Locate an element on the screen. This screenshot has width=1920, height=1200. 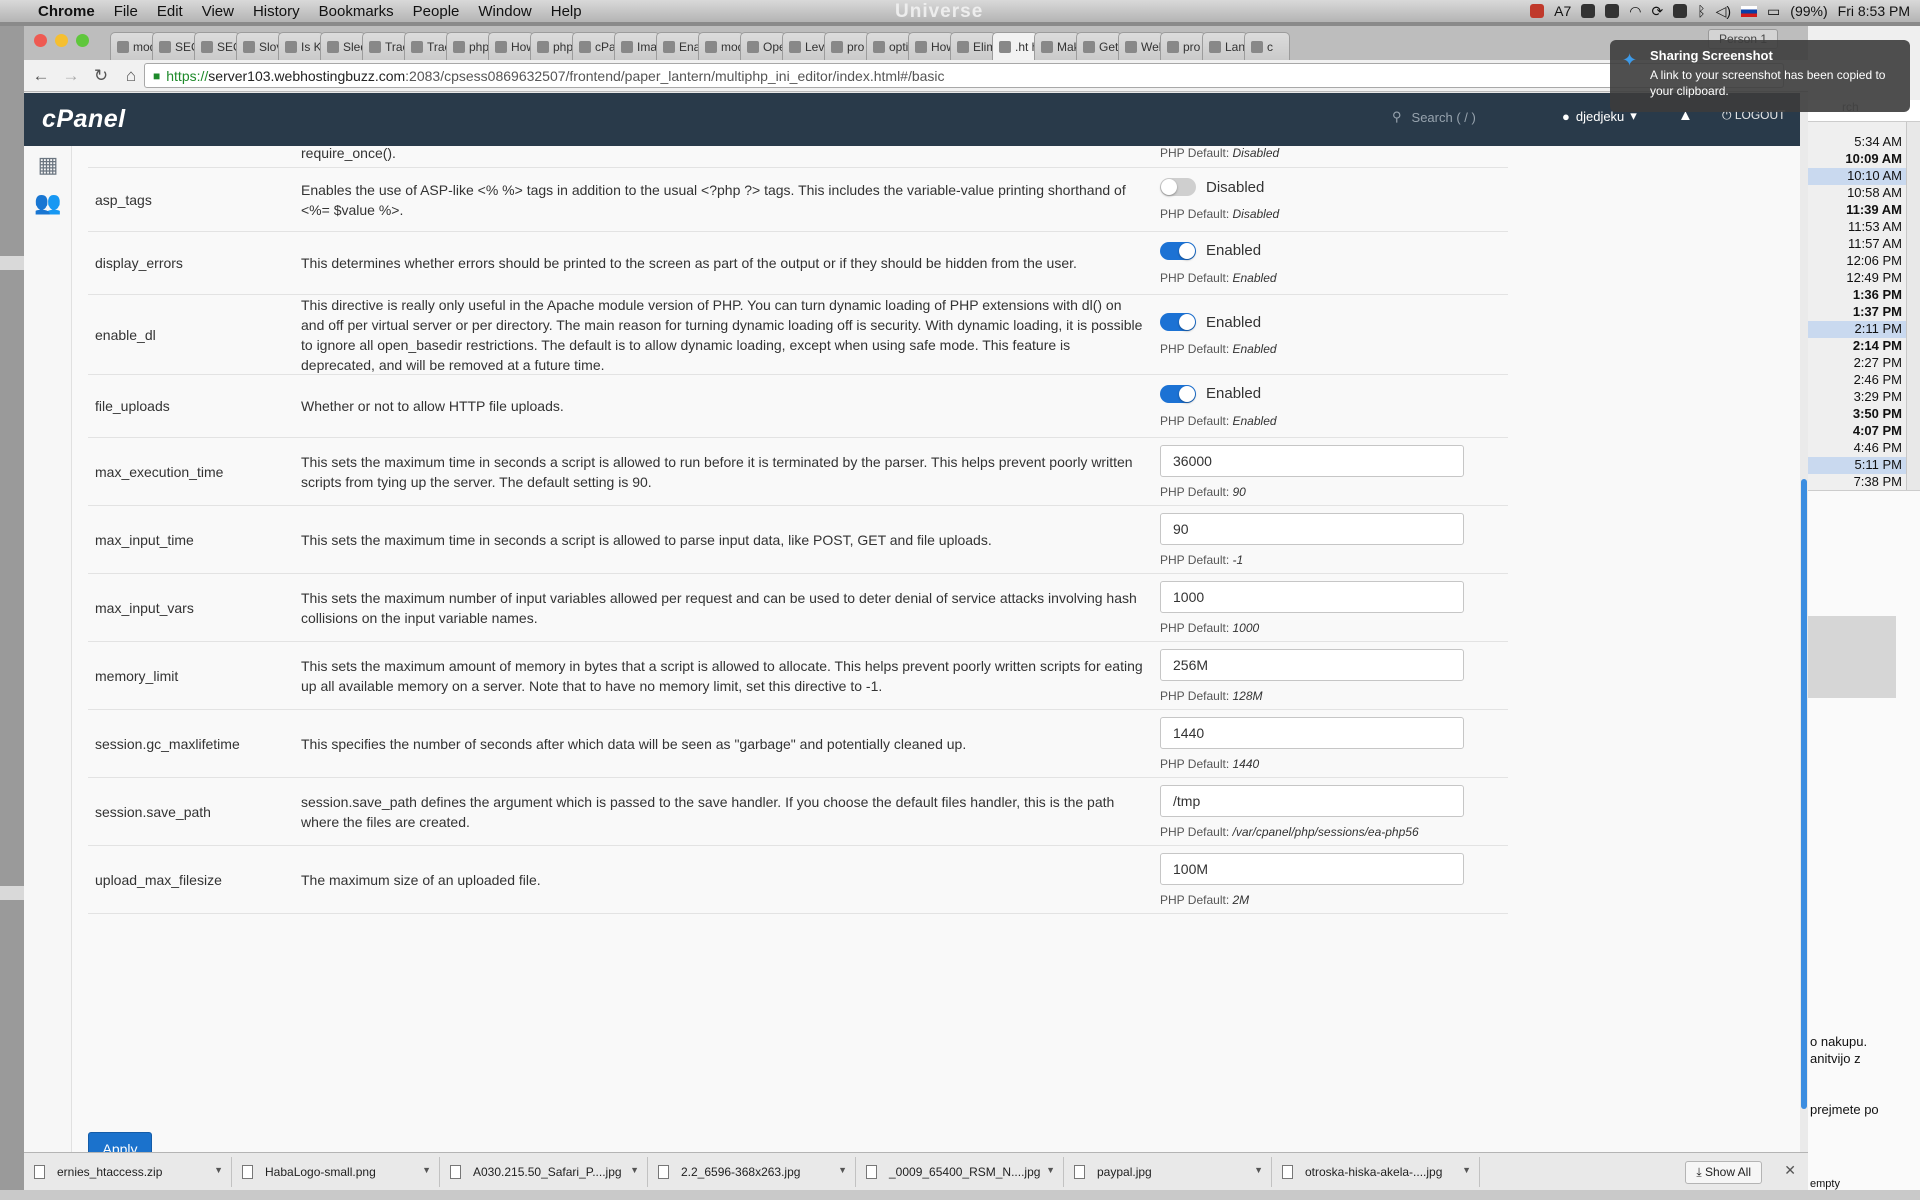
close-downloads-icon: ✕ is located at coordinates (1790, 1170).